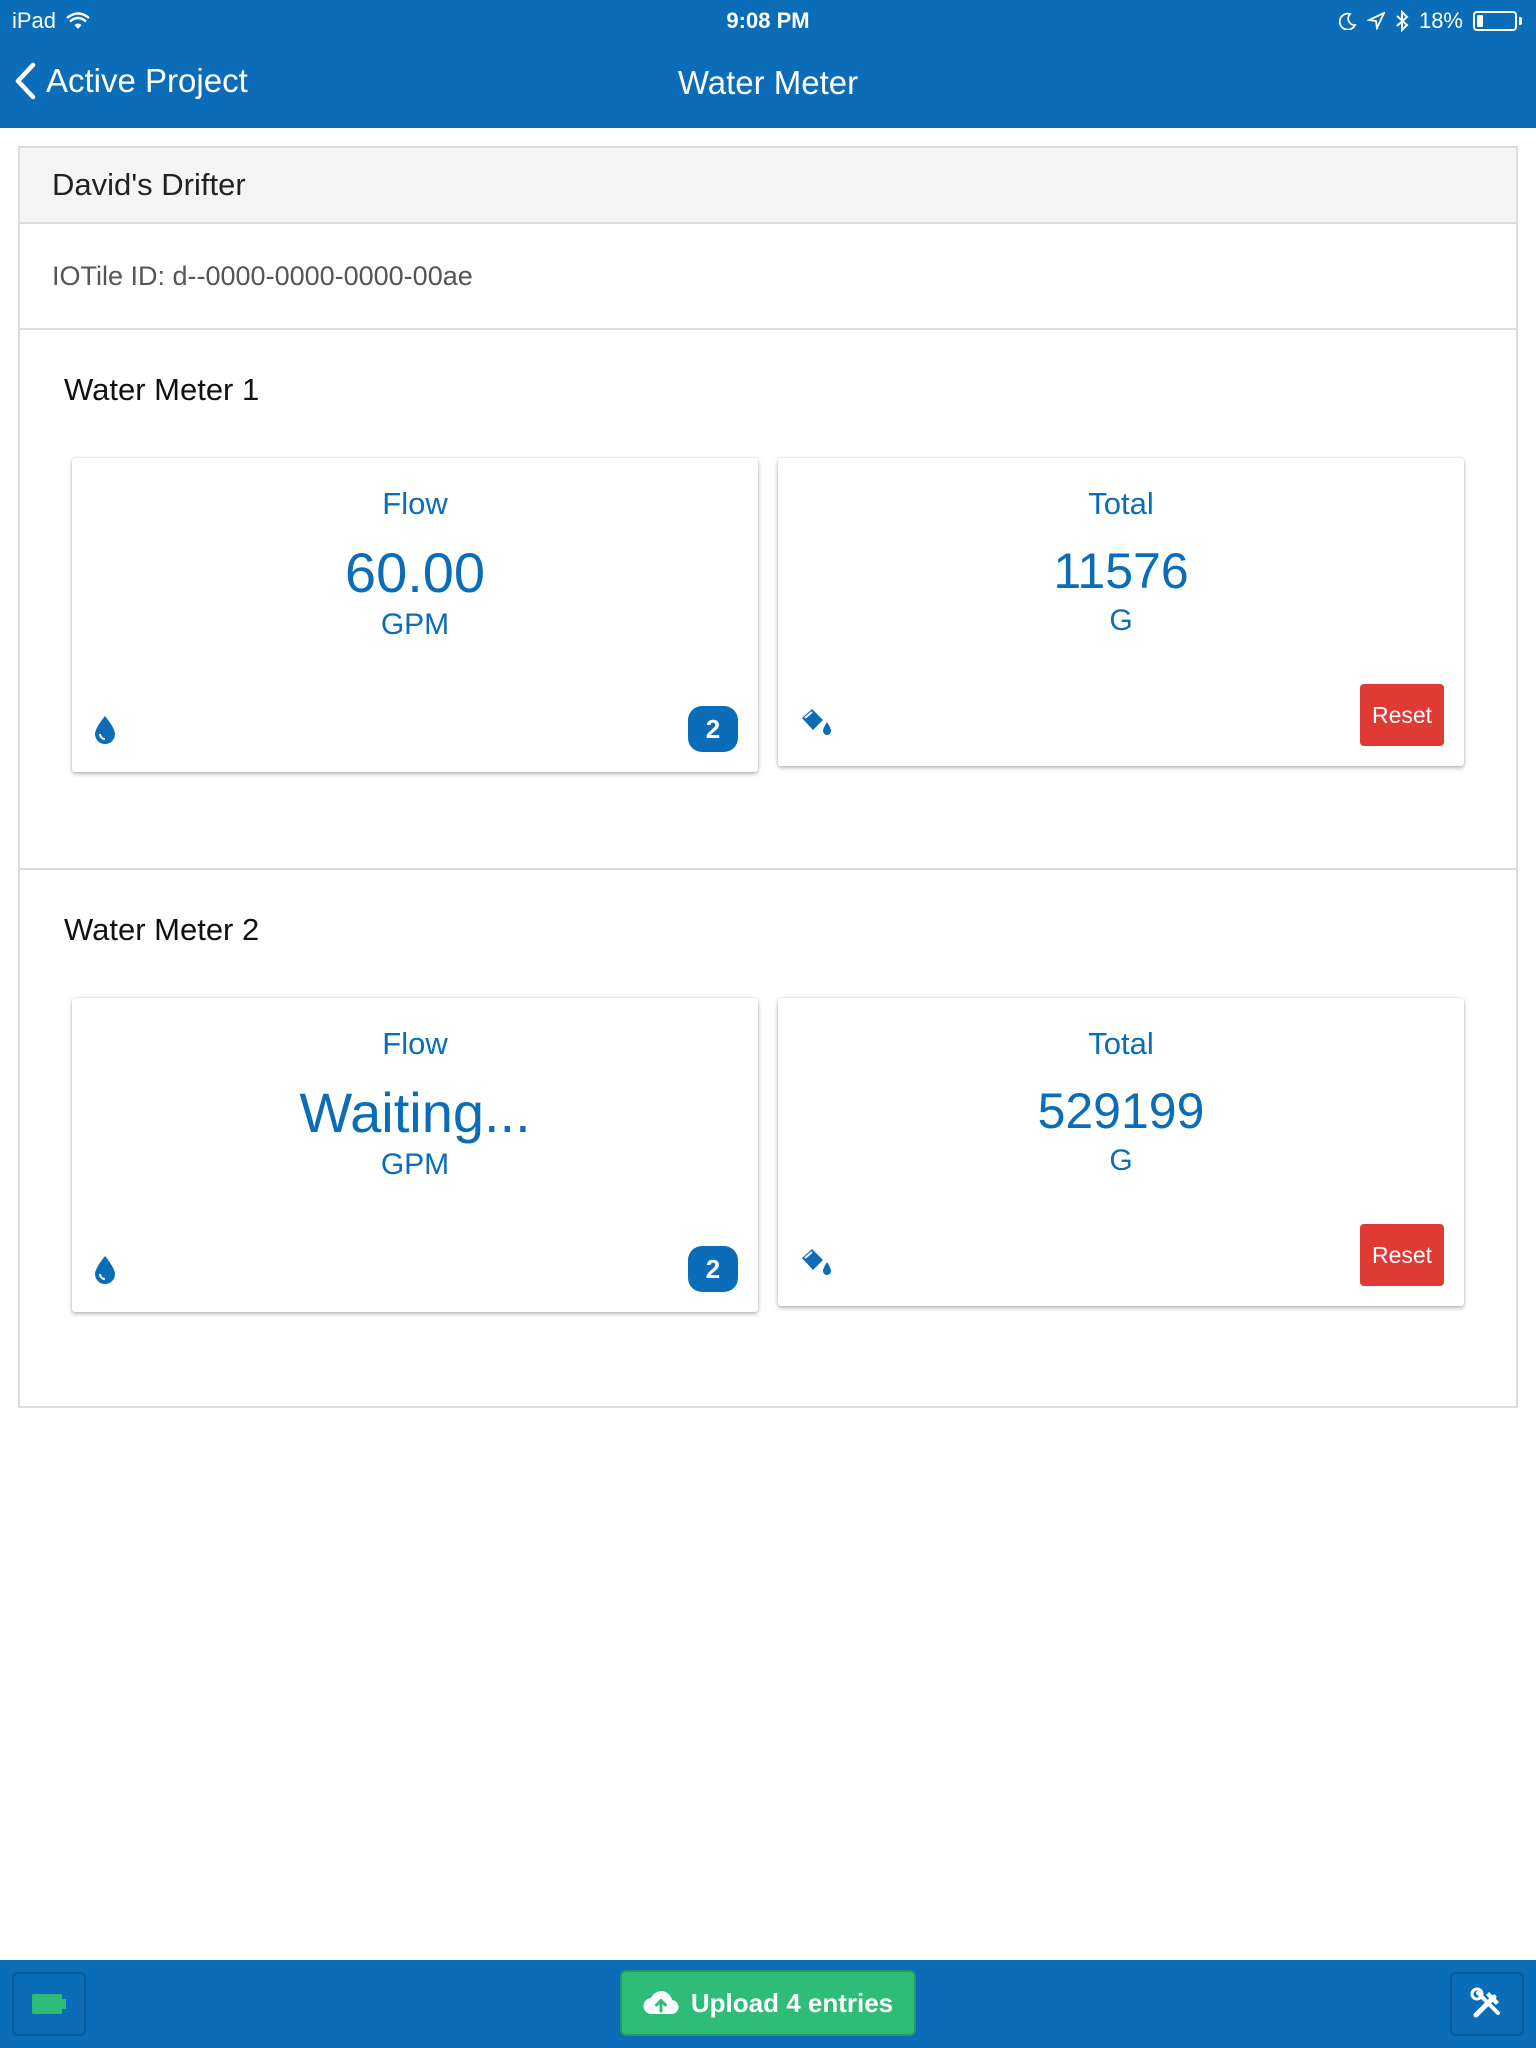 This screenshot has height=2048, width=1536. I want to click on cloud-upload-icon, so click(661, 2003).